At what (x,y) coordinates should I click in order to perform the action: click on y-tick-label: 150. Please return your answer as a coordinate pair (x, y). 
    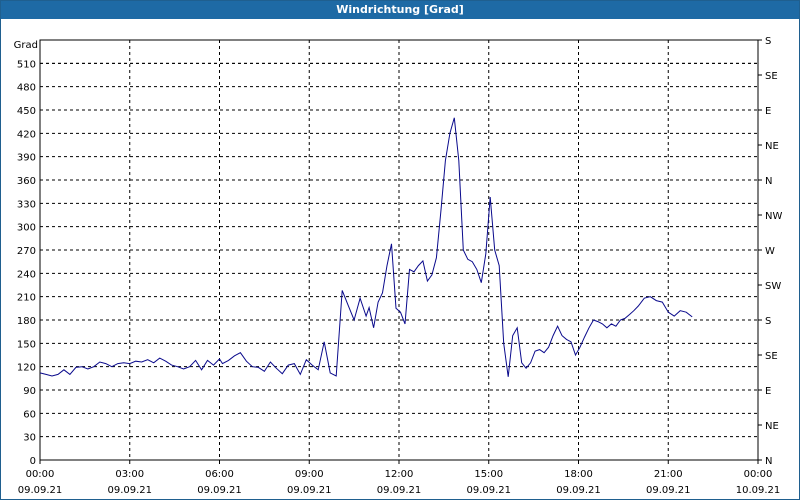
    Looking at the image, I should click on (26, 344).